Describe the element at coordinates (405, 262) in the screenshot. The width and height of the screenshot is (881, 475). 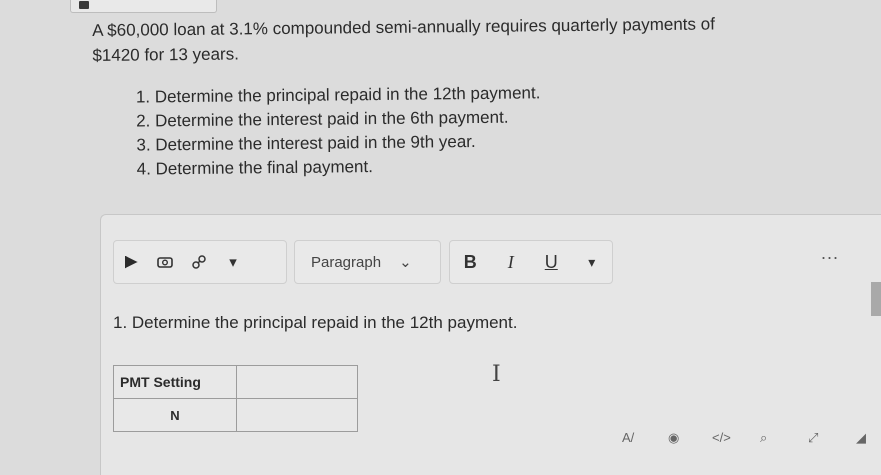
I see `chevron-down-icon: ⌄` at that location.